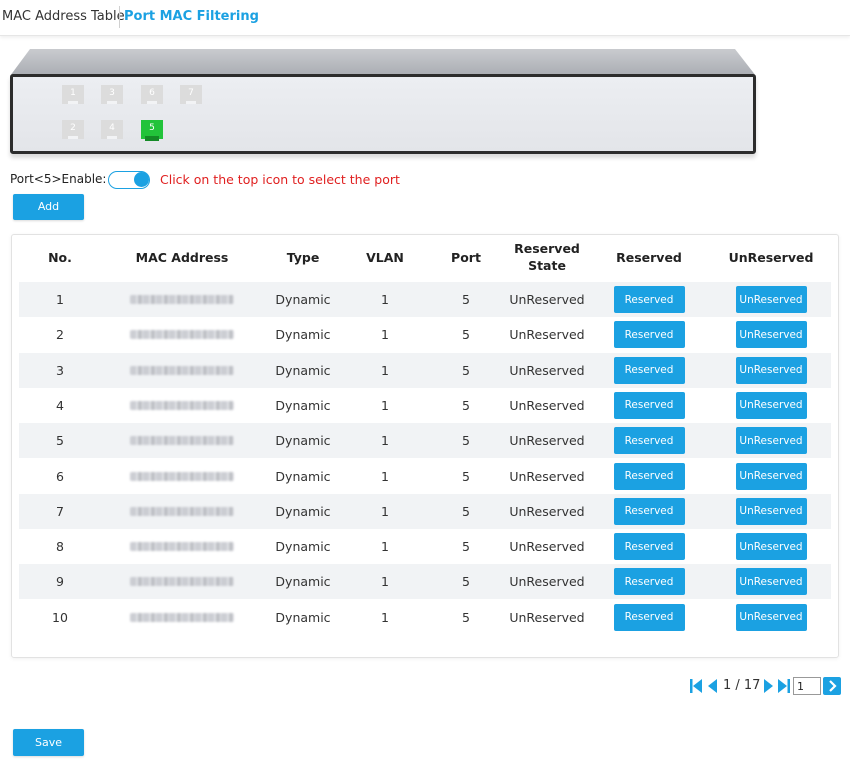  I want to click on tab-divider, so click(119, 17).